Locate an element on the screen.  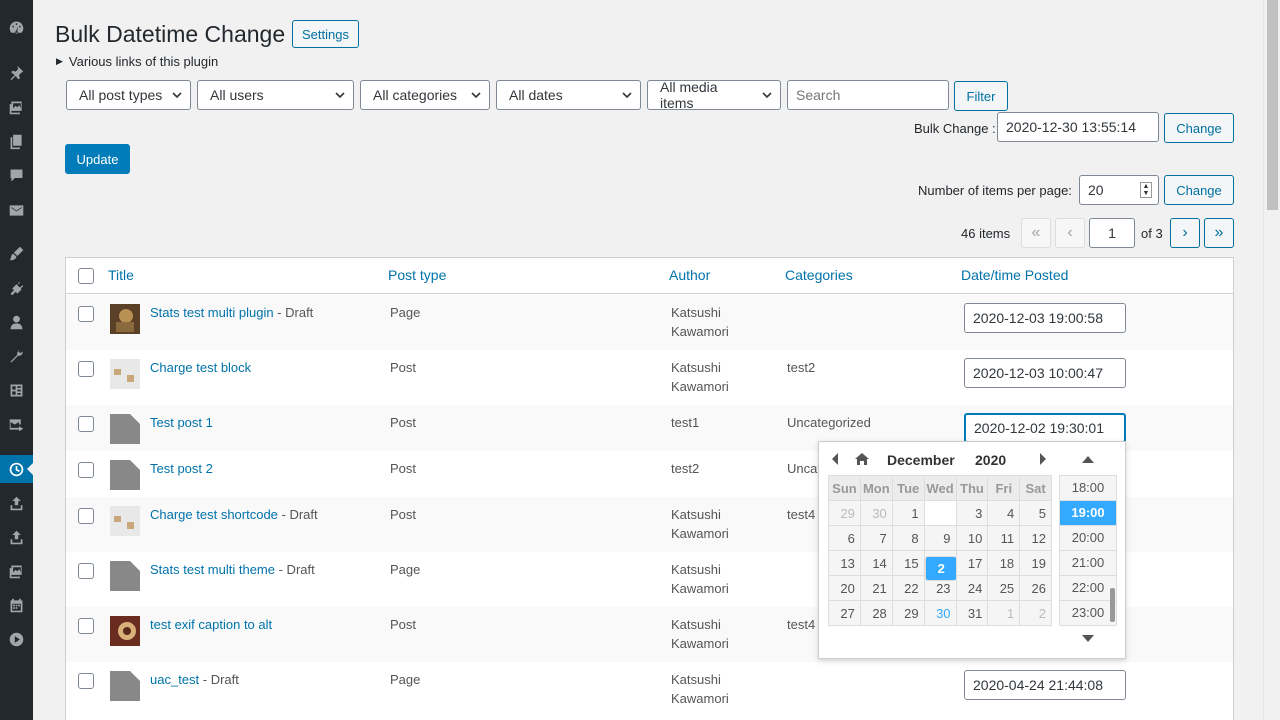
next-month-icon is located at coordinates (1043, 459).